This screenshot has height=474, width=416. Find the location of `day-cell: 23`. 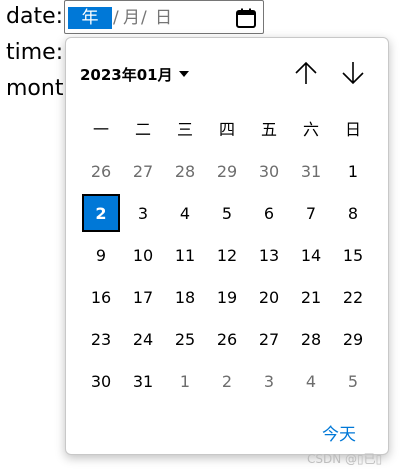

day-cell: 23 is located at coordinates (101, 339).